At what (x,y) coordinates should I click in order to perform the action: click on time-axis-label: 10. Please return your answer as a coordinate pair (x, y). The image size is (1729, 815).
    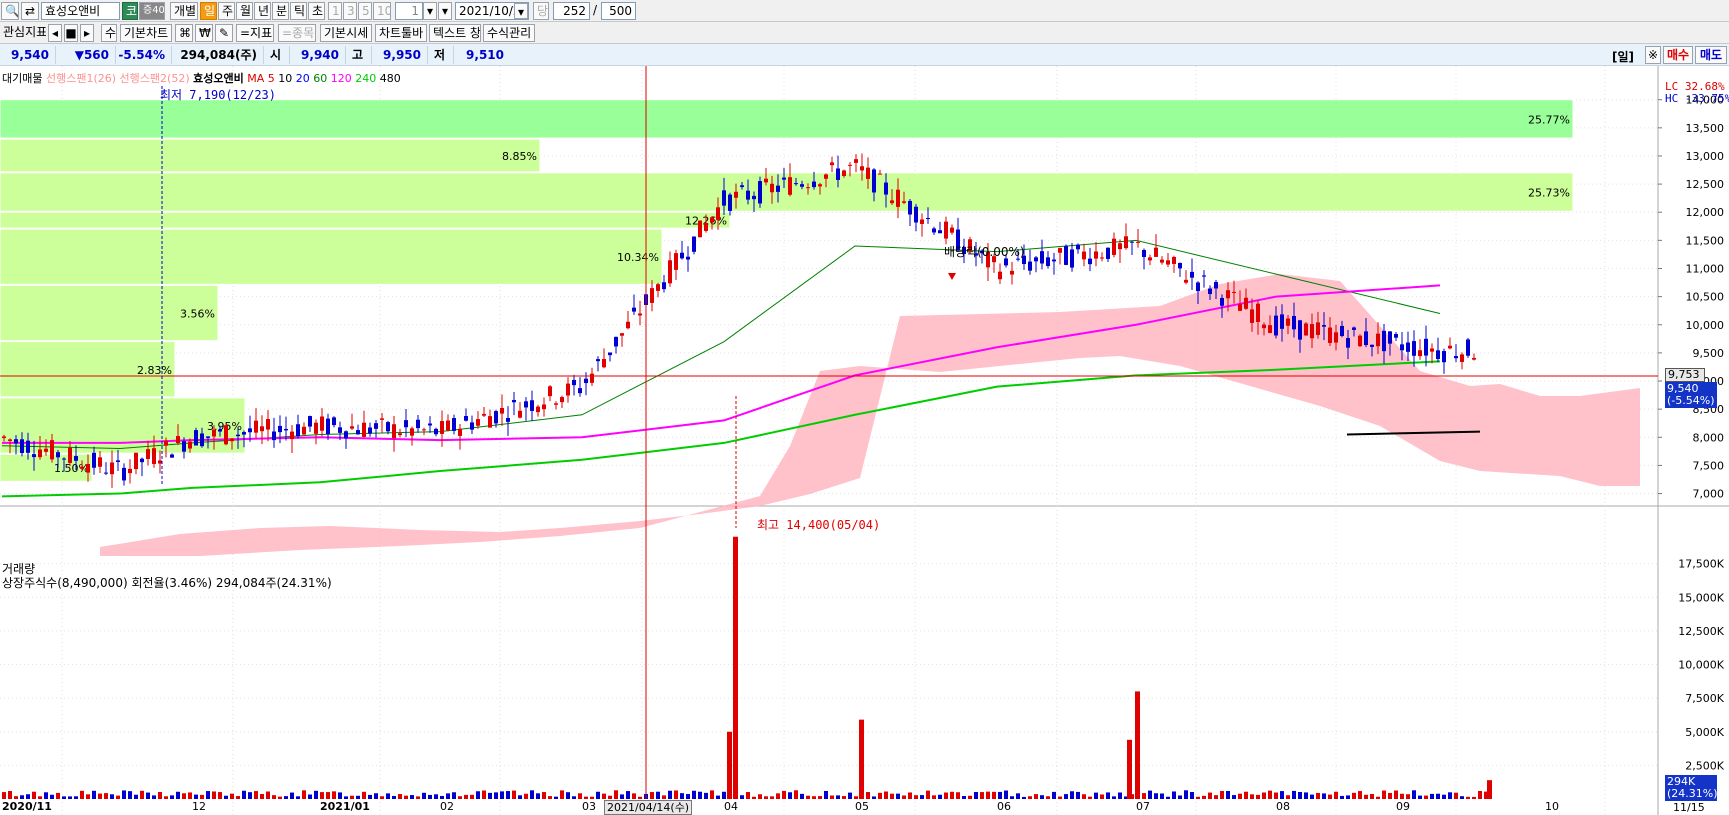
    Looking at the image, I should click on (1552, 806).